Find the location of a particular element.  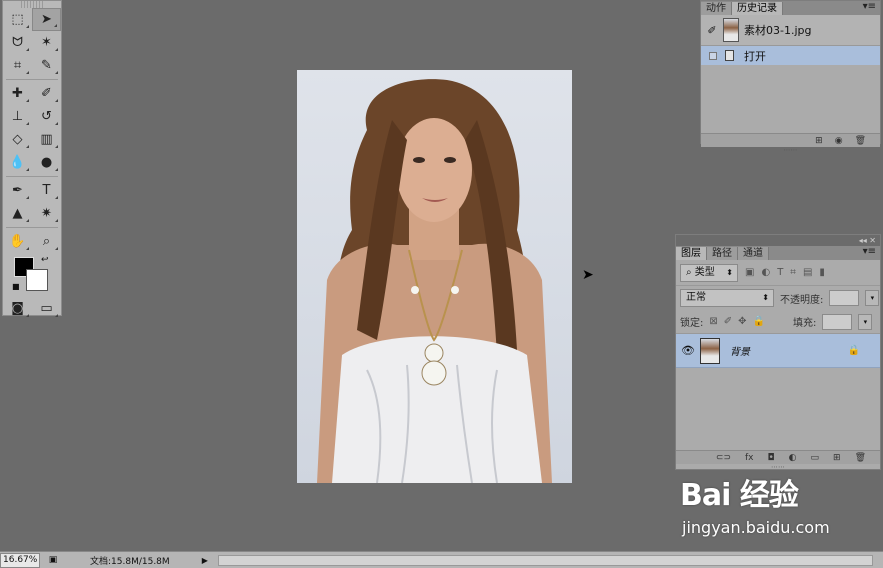

hand-icon: ✋ is located at coordinates (17, 241).